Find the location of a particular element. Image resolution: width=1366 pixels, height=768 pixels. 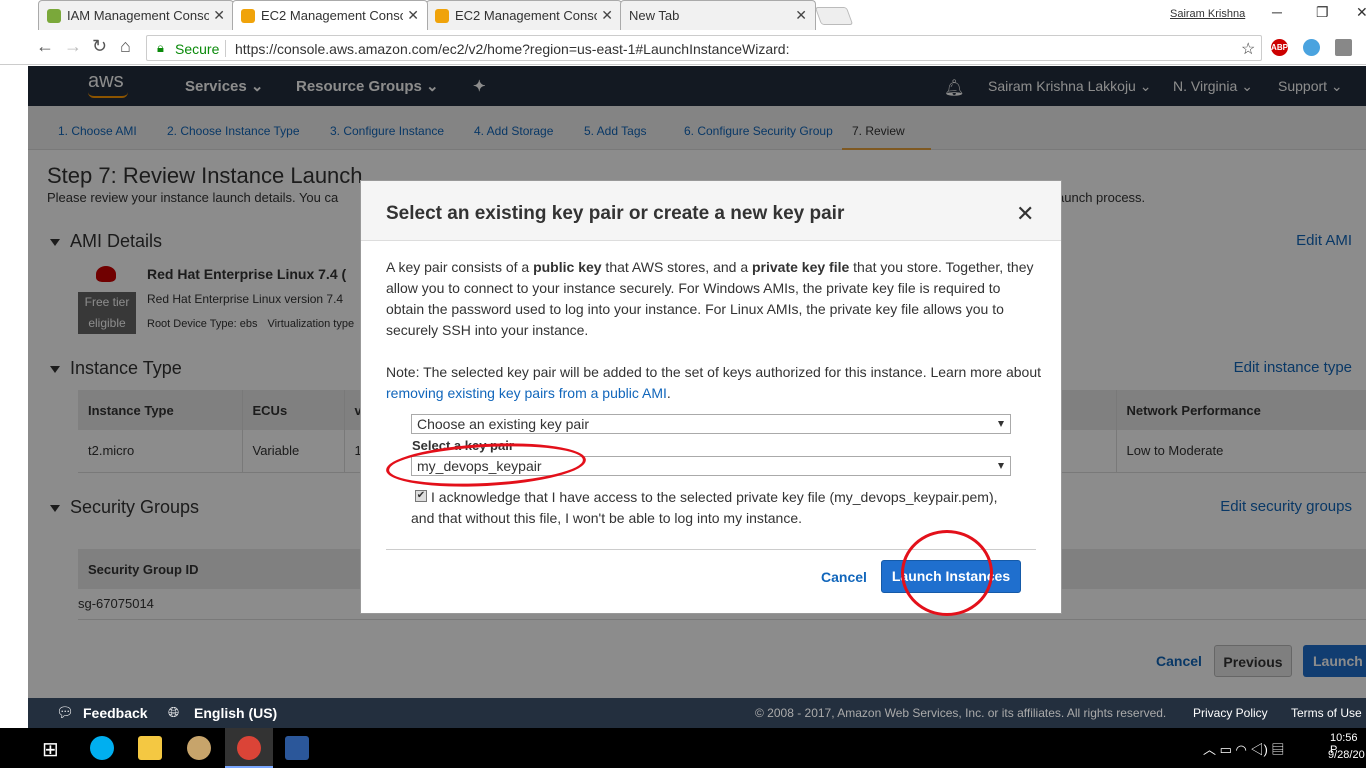

browser-tab-iam: IAM Management Conso ✕ is located at coordinates (136, 15).